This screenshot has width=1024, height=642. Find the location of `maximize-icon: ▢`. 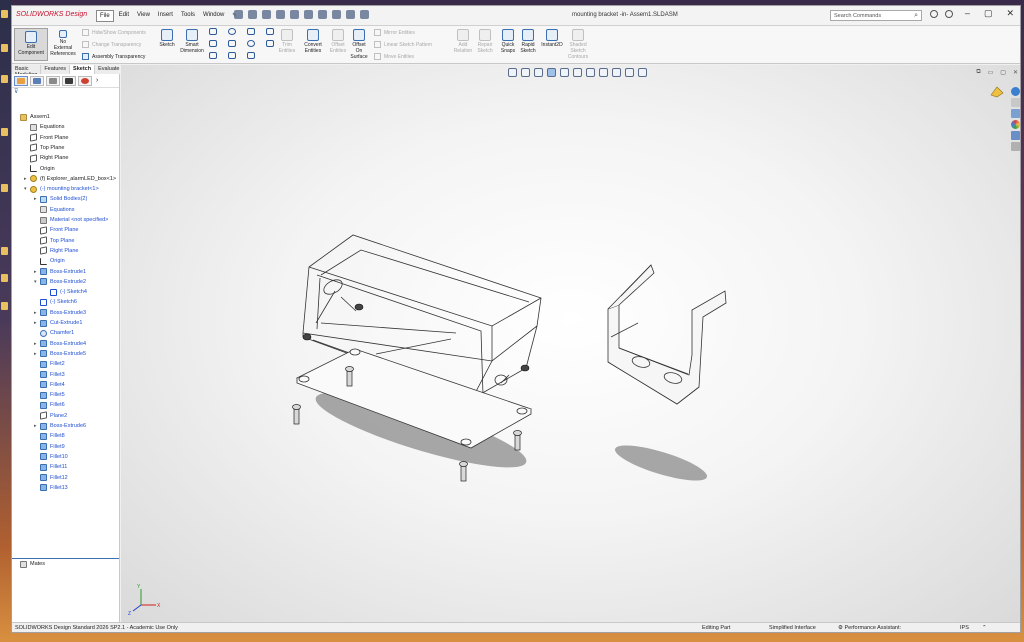

maximize-icon: ▢ is located at coordinates (988, 13).